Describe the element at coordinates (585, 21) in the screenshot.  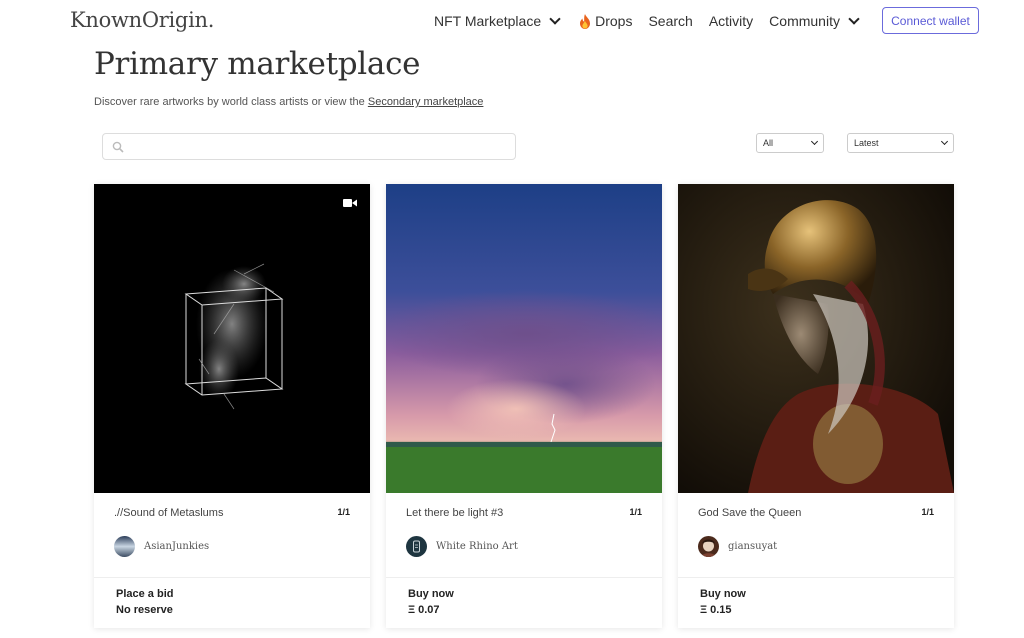
I see `fire-icon` at that location.